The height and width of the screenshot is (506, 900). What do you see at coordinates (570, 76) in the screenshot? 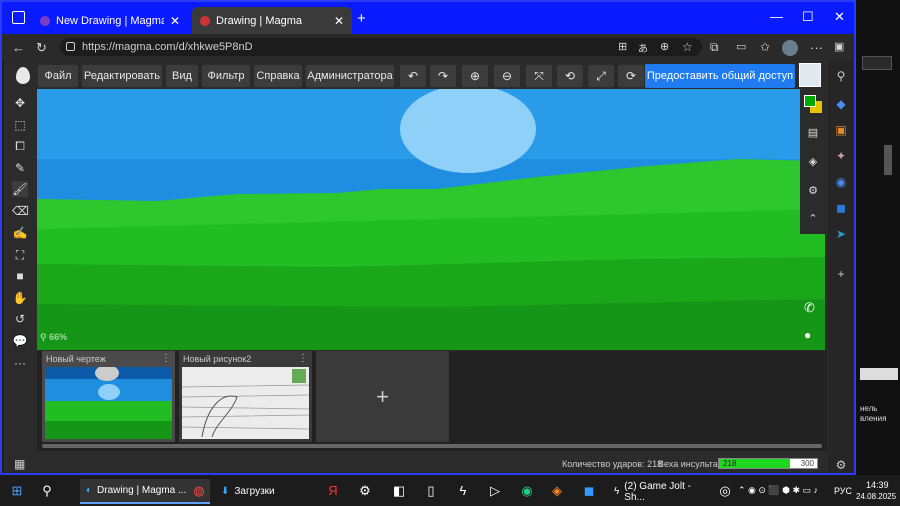
I see `rotate-icon: ⟲` at bounding box center [570, 76].